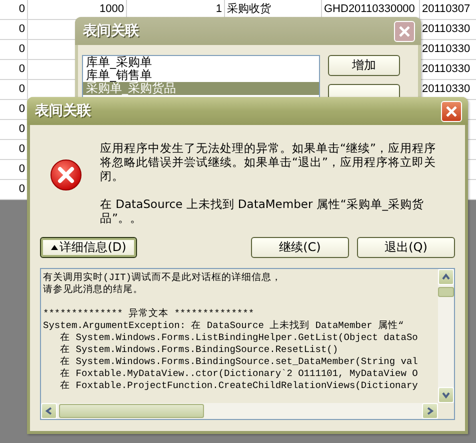 This screenshot has height=443, width=476. Describe the element at coordinates (199, 350) in the screenshot. I see `details-line: 在 System.Windows.Forms.BindingSource.ResetList()` at that location.